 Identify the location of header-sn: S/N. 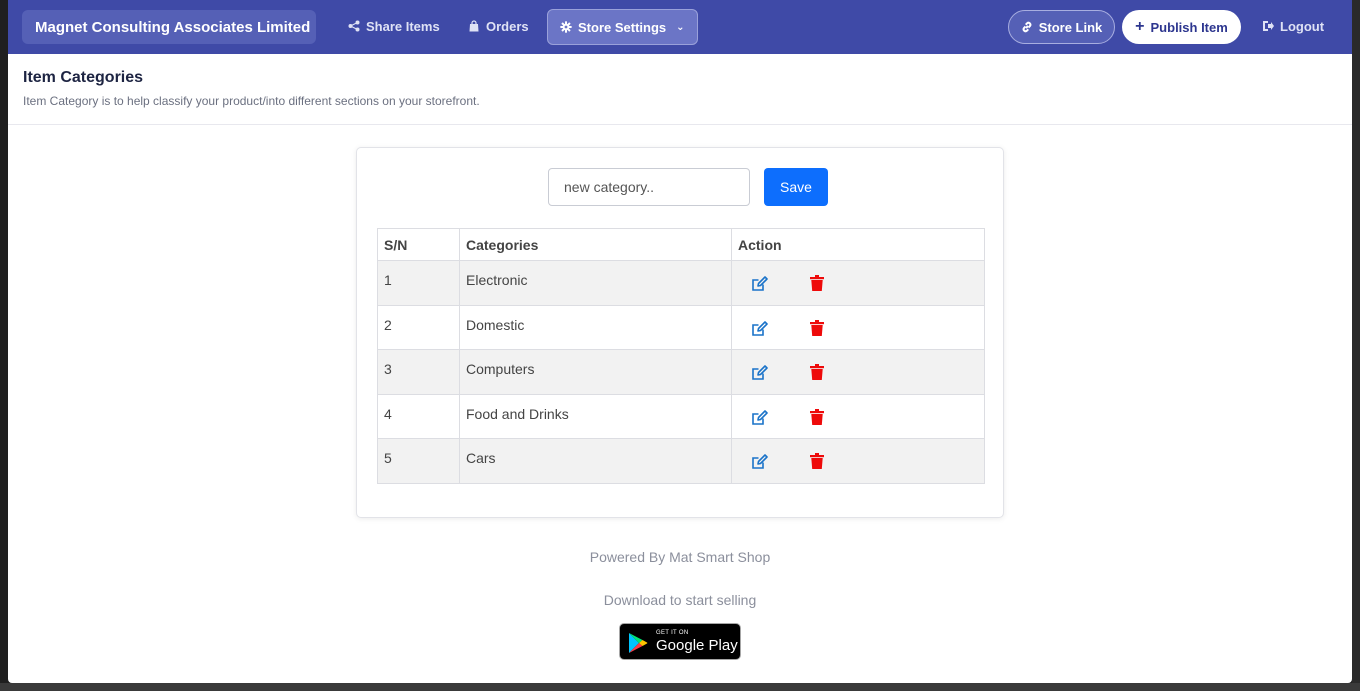
(418, 244).